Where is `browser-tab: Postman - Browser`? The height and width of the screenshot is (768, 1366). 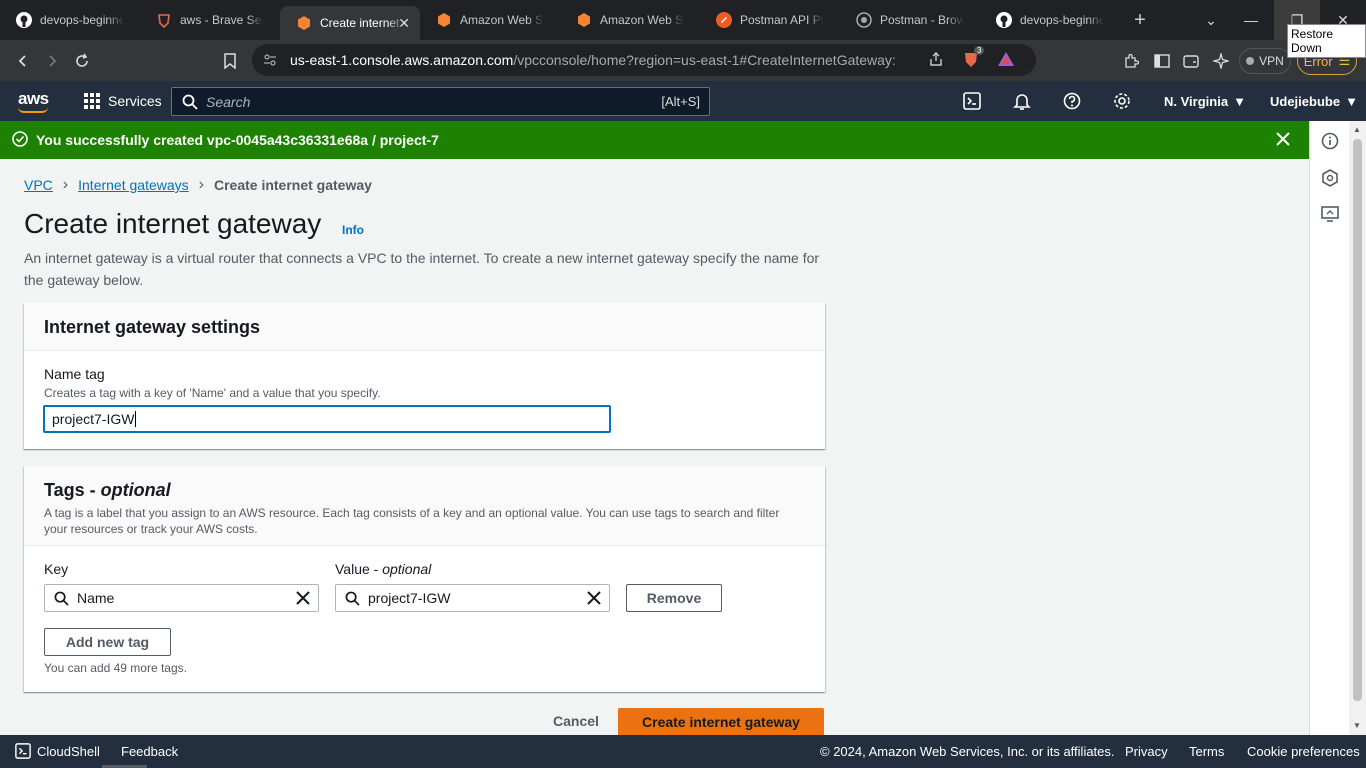
browser-tab: Postman - Browser is located at coordinates (910, 20).